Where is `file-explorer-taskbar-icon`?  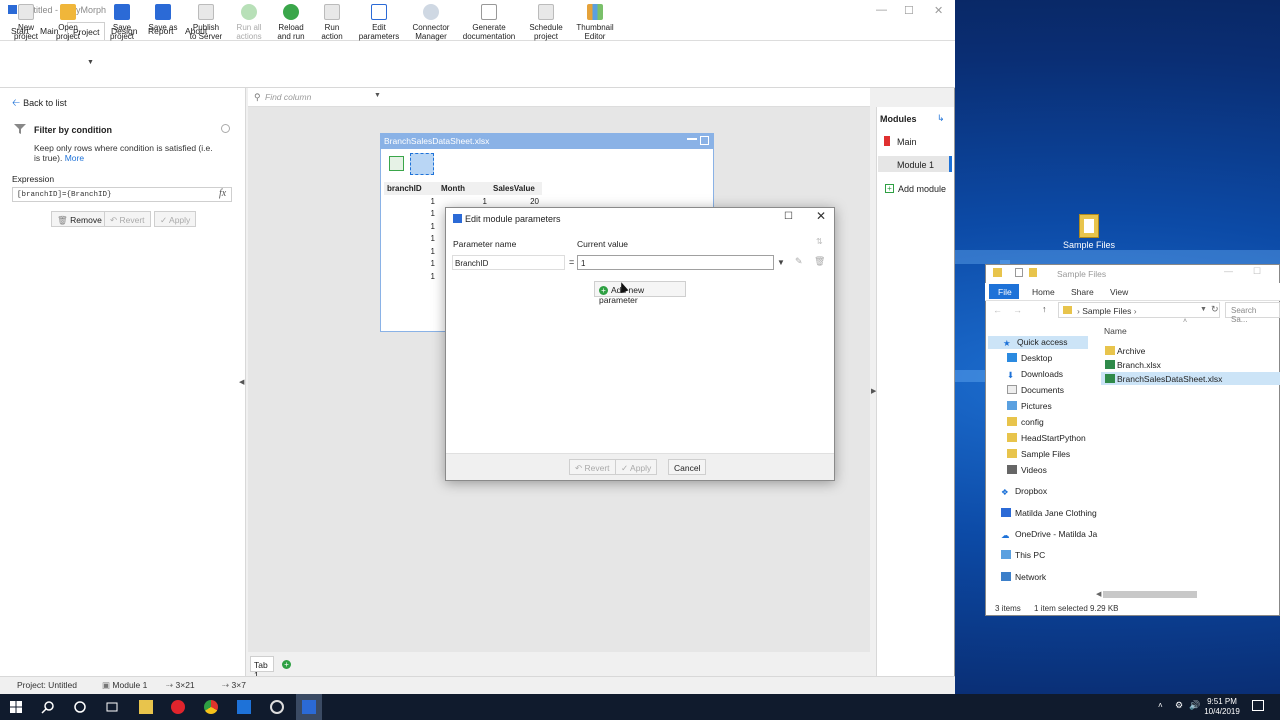 file-explorer-taskbar-icon is located at coordinates (146, 707).